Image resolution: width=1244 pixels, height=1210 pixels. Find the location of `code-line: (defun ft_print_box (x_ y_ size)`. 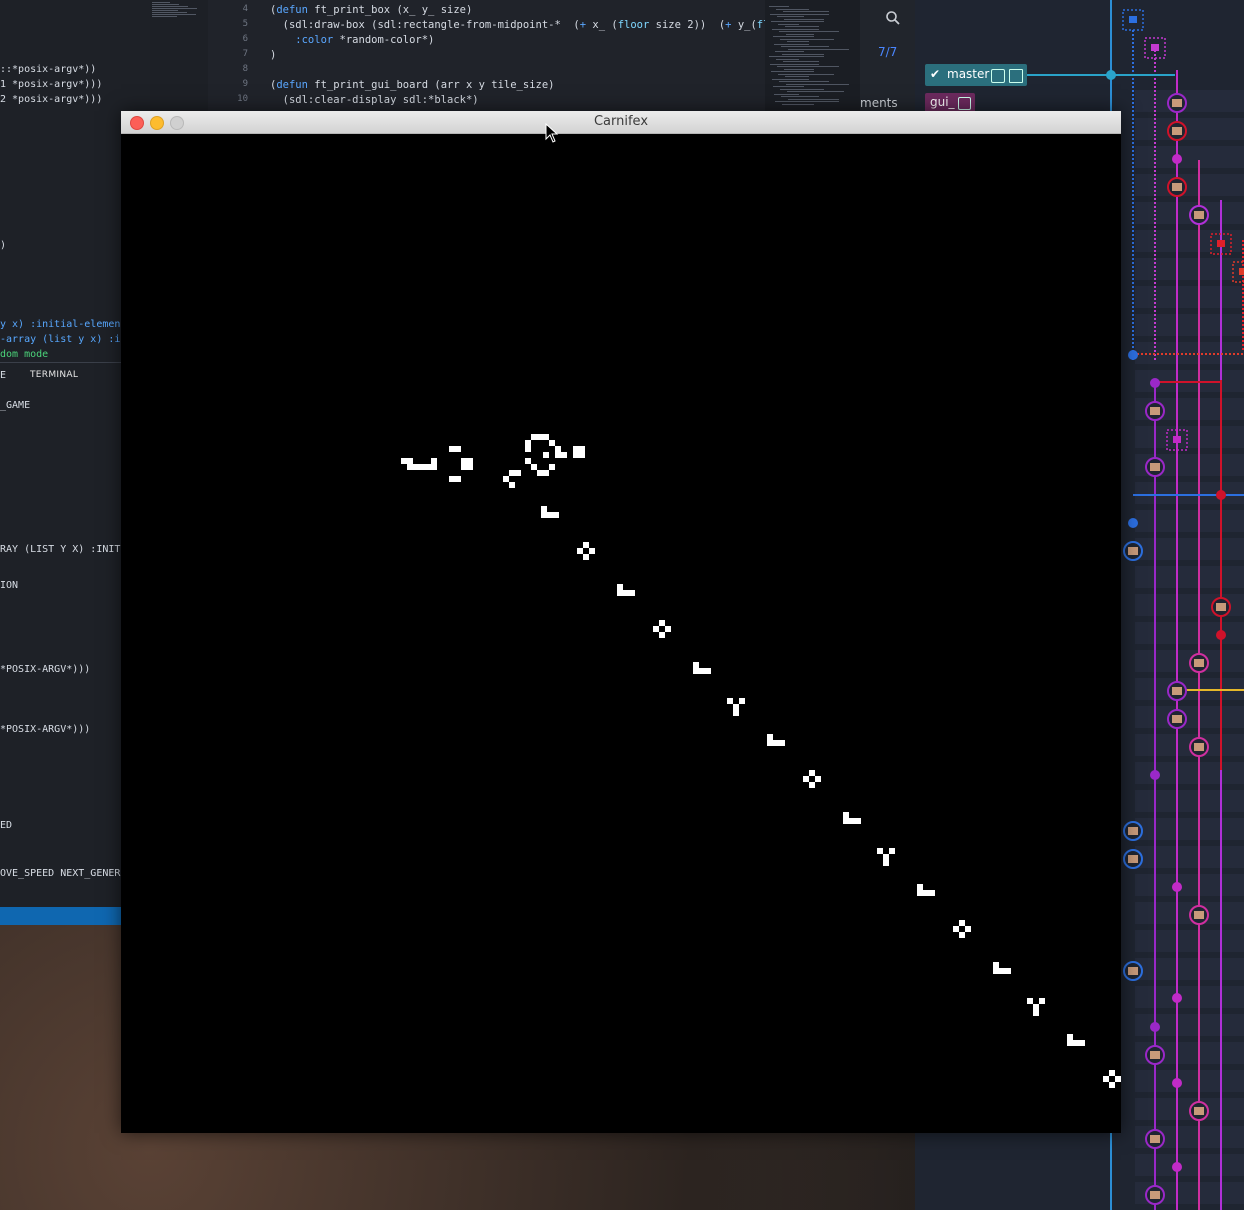

code-line: (defun ft_print_box (x_ y_ size) is located at coordinates (371, 10).